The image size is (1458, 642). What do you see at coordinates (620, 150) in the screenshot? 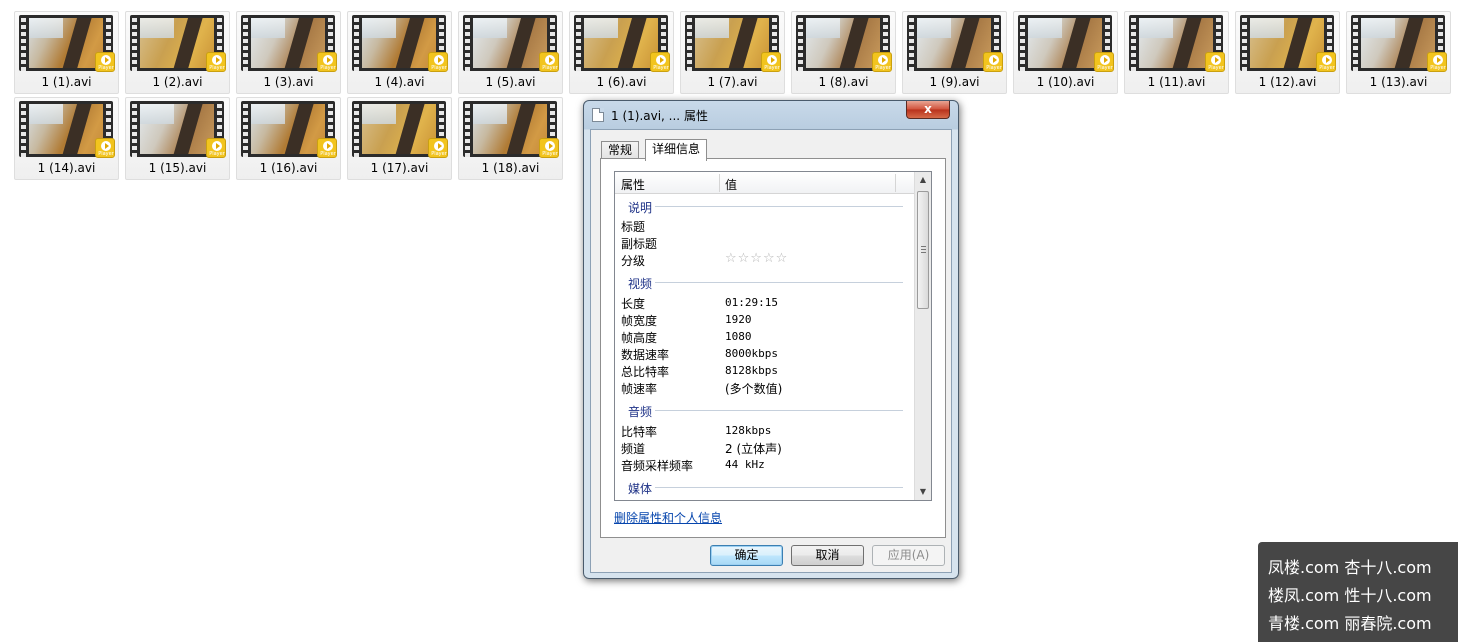
I see `tab-general: 常规` at bounding box center [620, 150].